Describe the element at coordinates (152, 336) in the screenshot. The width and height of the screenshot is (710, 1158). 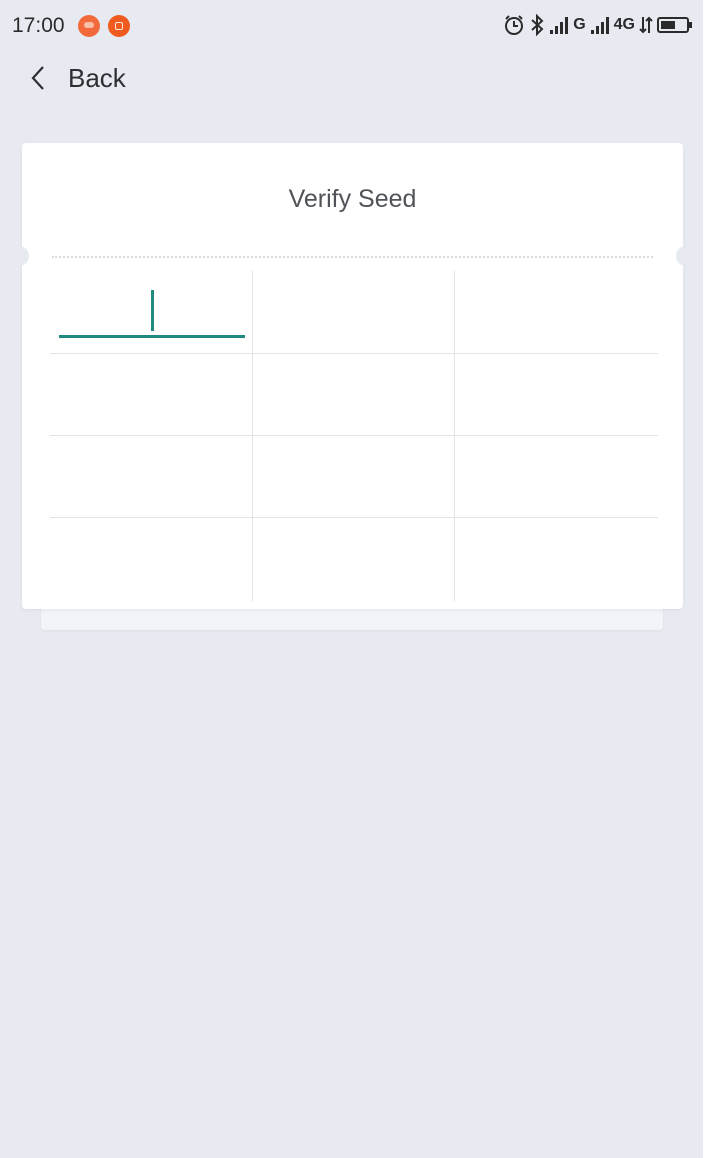
I see `active-input-underline` at that location.